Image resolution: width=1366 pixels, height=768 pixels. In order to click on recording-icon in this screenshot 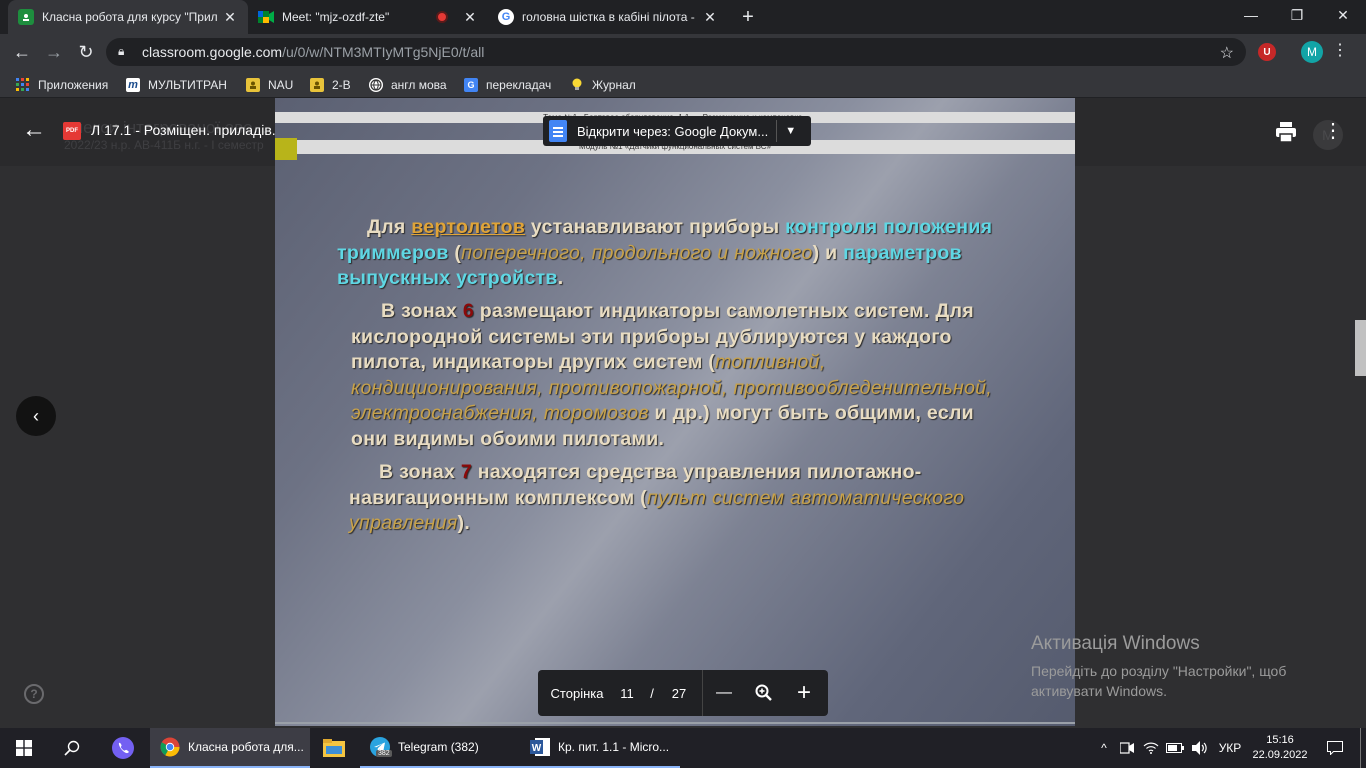, I will do `click(442, 17)`.